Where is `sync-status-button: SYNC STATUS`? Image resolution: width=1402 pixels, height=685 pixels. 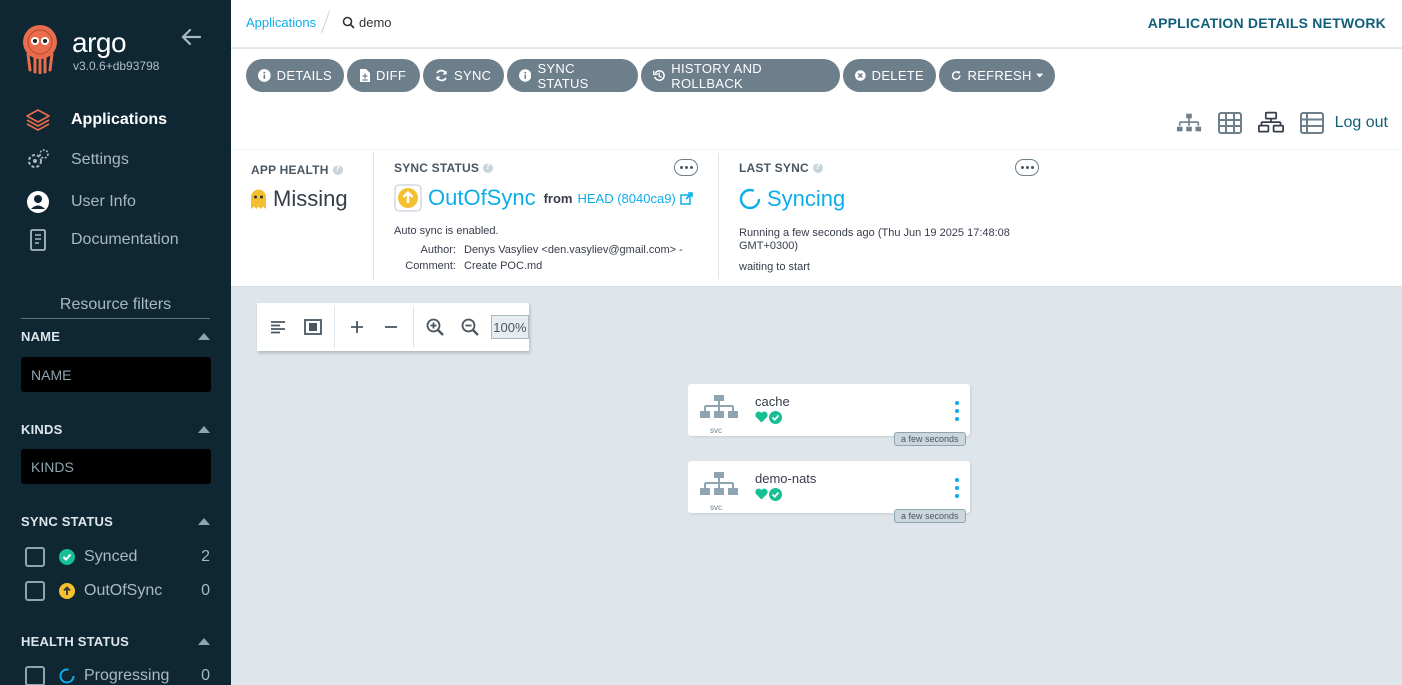 sync-status-button: SYNC STATUS is located at coordinates (572, 75).